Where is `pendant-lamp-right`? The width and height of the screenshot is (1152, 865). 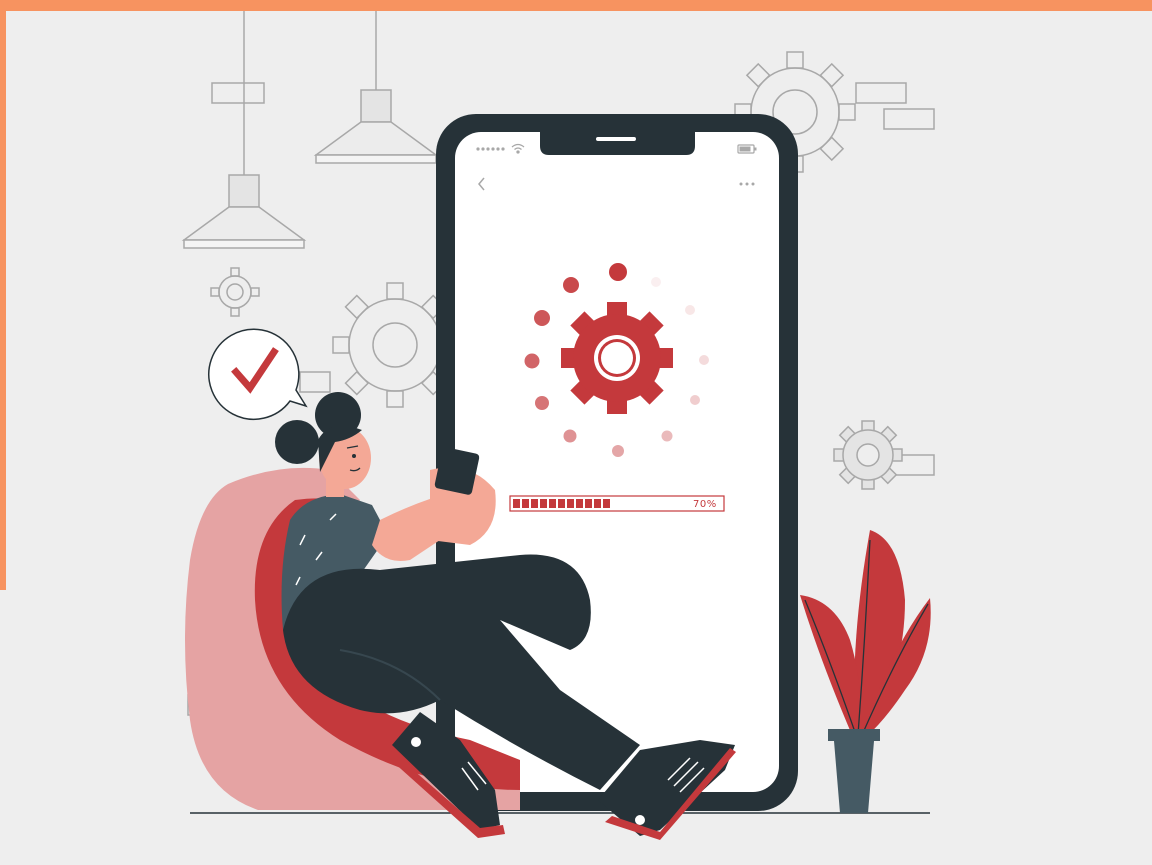
pendant-lamp-right is located at coordinates (376, 87).